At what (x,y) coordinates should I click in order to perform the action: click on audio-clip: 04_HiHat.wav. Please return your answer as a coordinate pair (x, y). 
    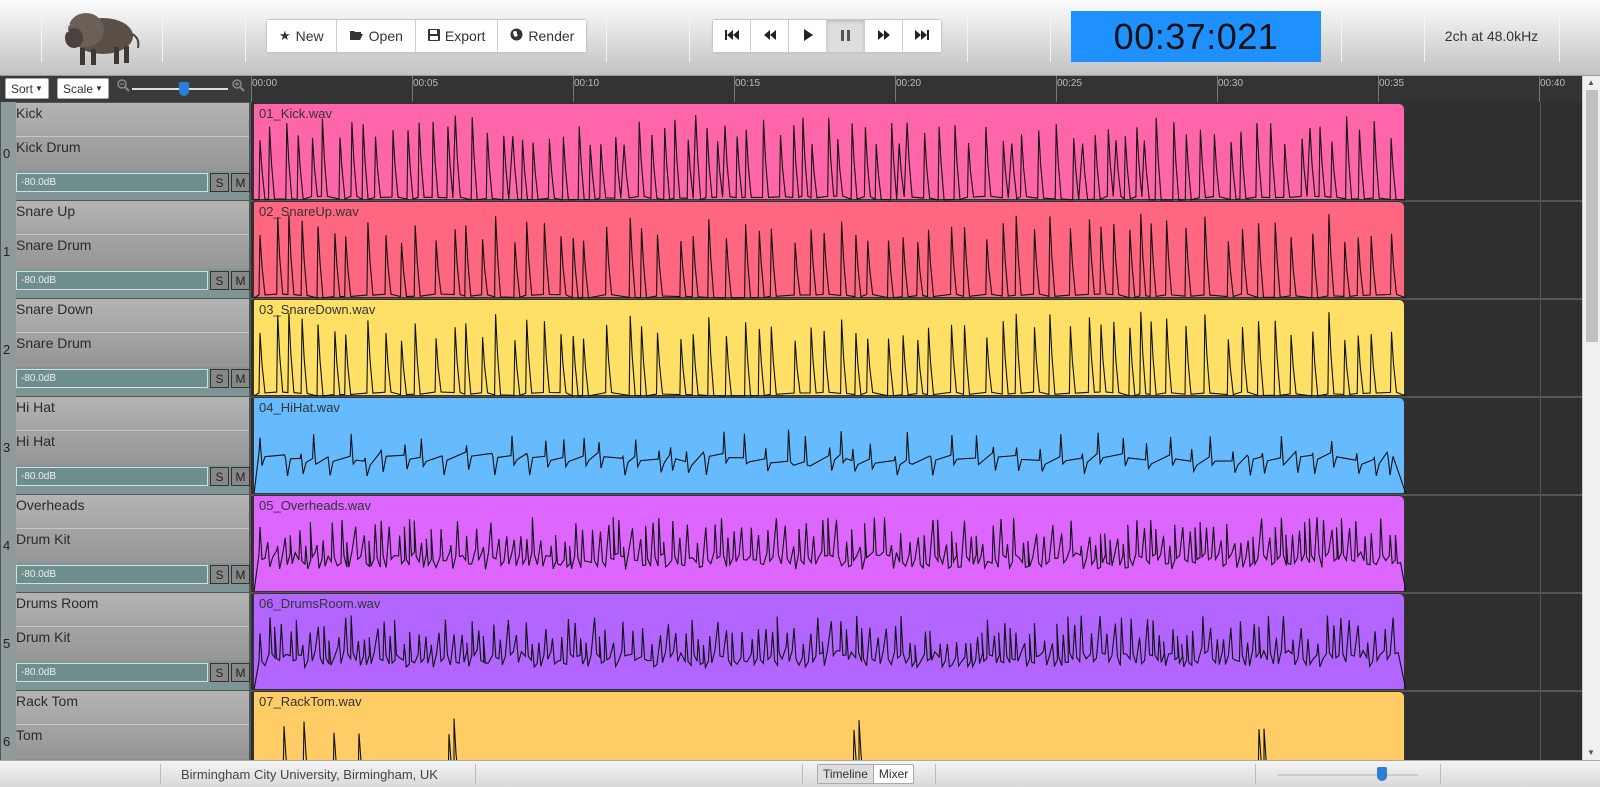
    Looking at the image, I should click on (829, 446).